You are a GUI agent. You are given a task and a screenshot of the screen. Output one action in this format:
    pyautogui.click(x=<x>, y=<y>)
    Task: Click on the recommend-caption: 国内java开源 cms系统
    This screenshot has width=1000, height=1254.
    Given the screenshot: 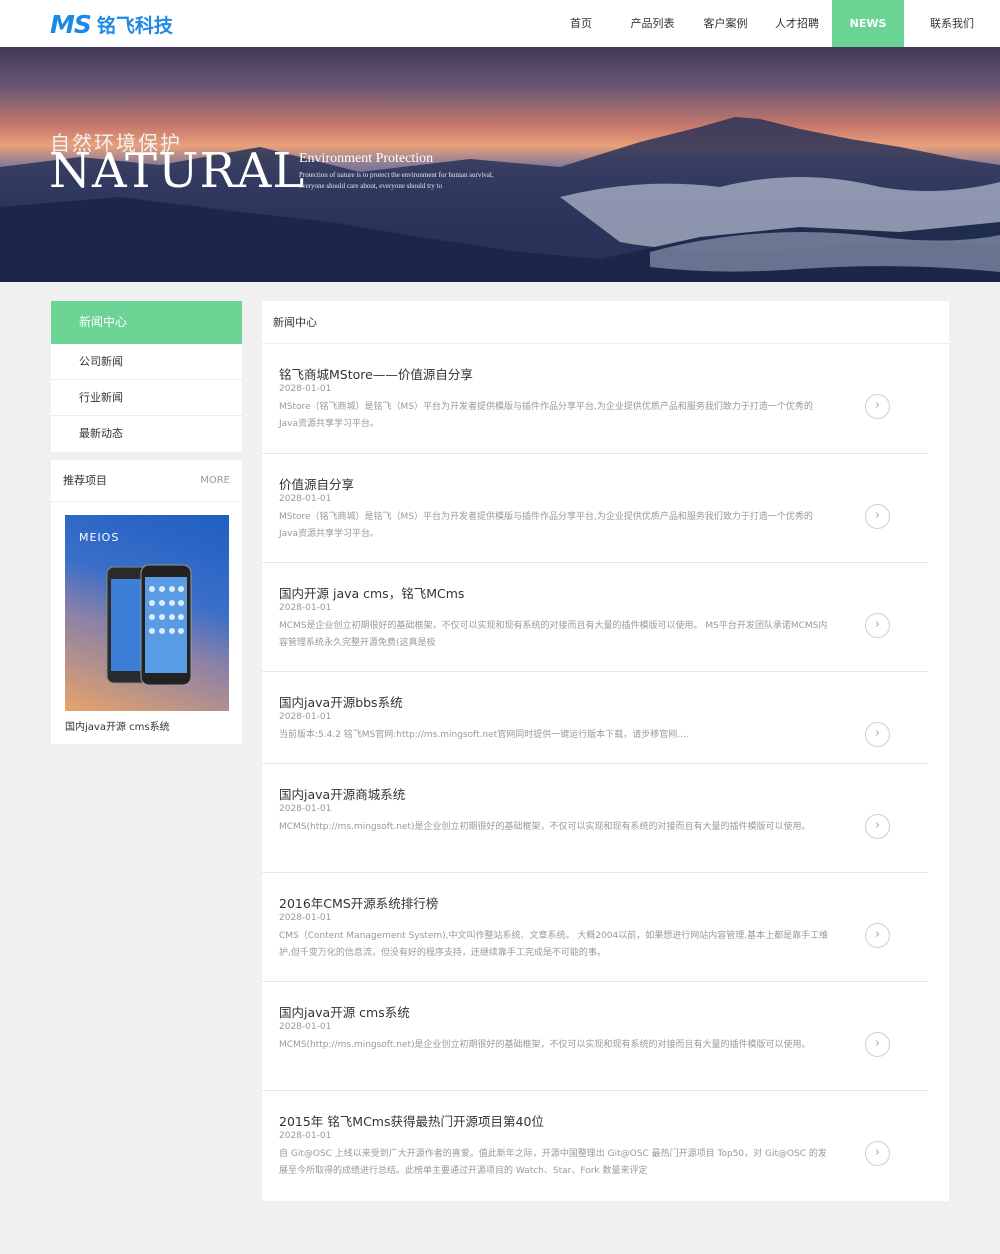 What is the action you would take?
    pyautogui.click(x=117, y=725)
    